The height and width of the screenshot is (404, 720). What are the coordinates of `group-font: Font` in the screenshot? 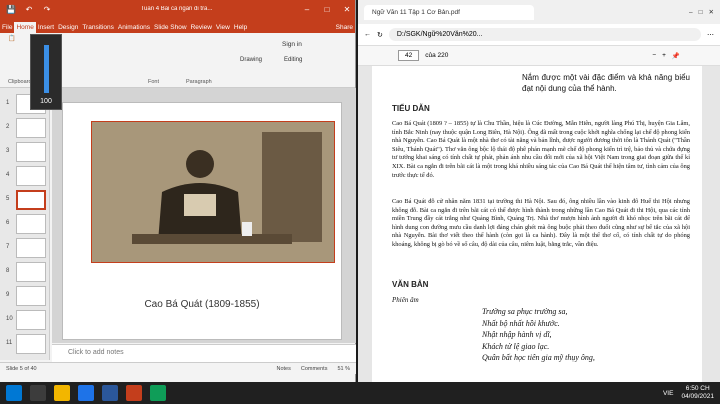 It's located at (154, 82).